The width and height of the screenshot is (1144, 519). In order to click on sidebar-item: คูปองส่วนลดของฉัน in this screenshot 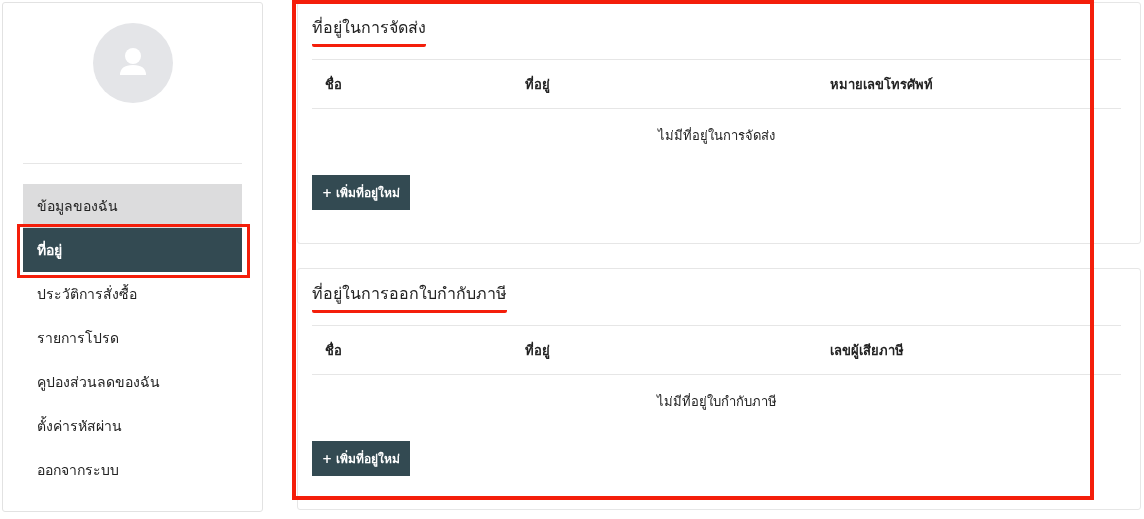, I will do `click(132, 382)`.